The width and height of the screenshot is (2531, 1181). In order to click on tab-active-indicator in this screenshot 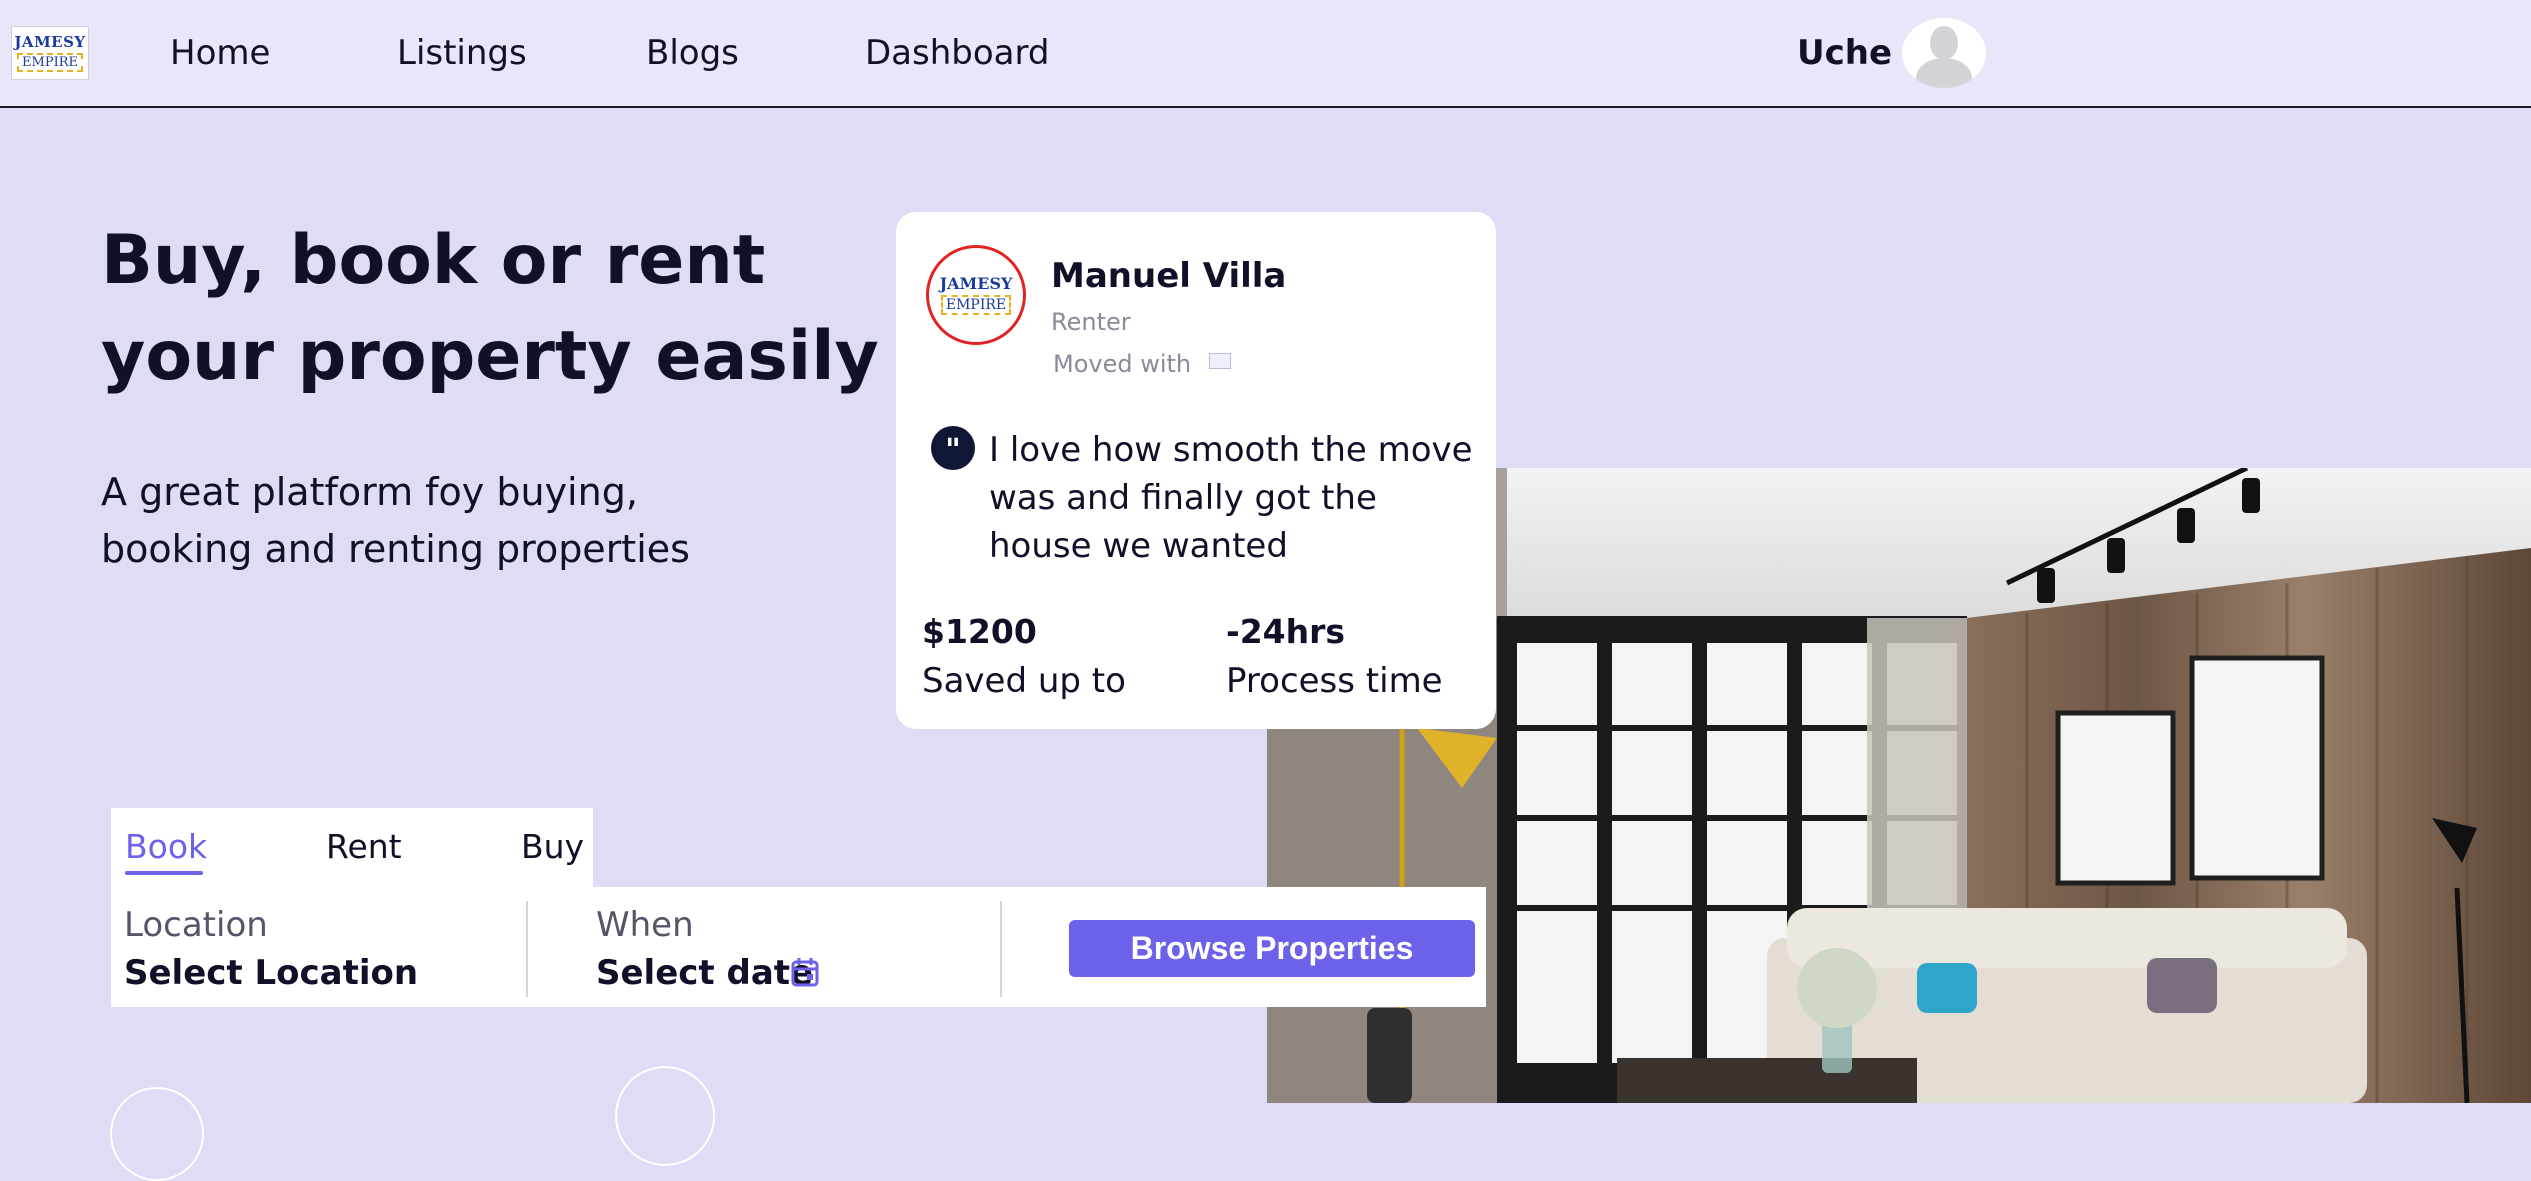, I will do `click(164, 873)`.